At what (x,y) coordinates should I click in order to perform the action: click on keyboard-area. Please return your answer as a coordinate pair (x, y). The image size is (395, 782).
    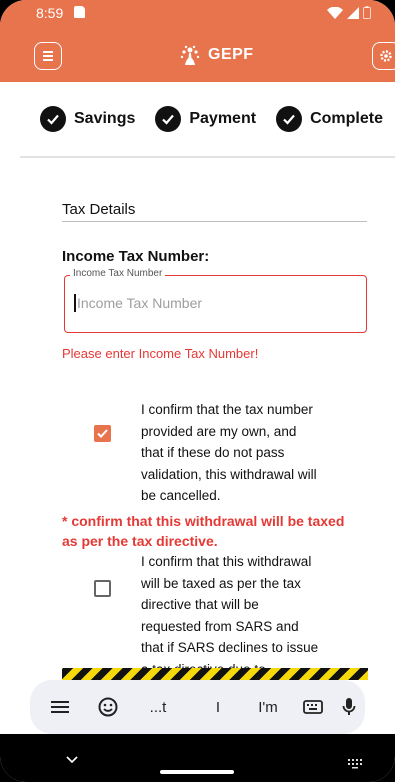
    Looking at the image, I should click on (197, 758).